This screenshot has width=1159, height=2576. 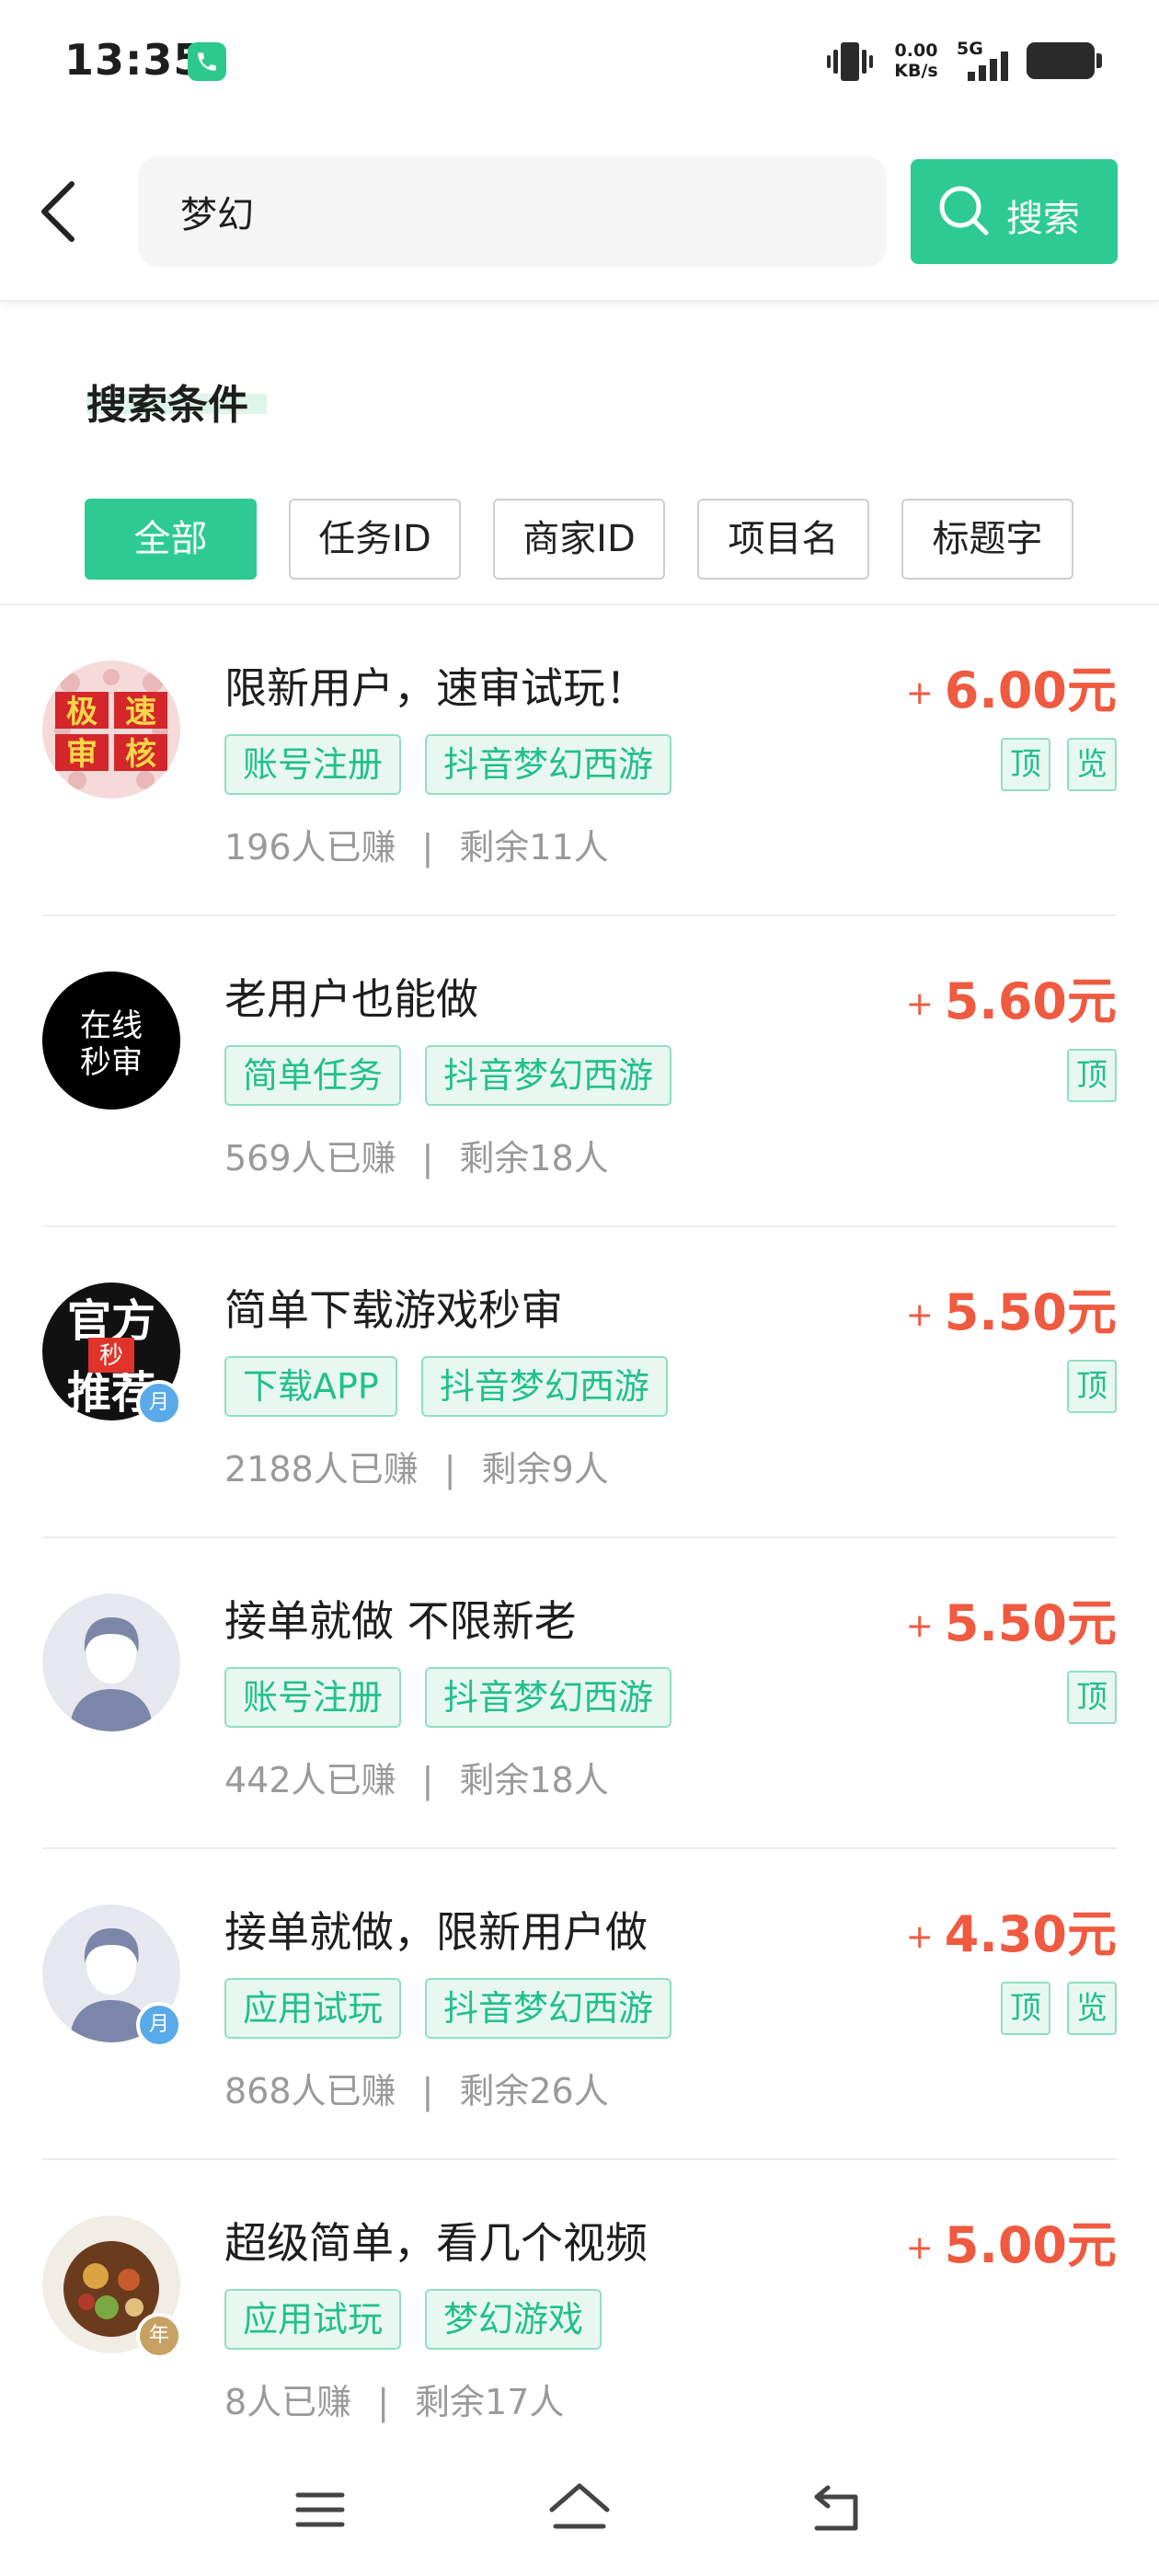 What do you see at coordinates (502, 211) in the screenshot?
I see `search-input` at bounding box center [502, 211].